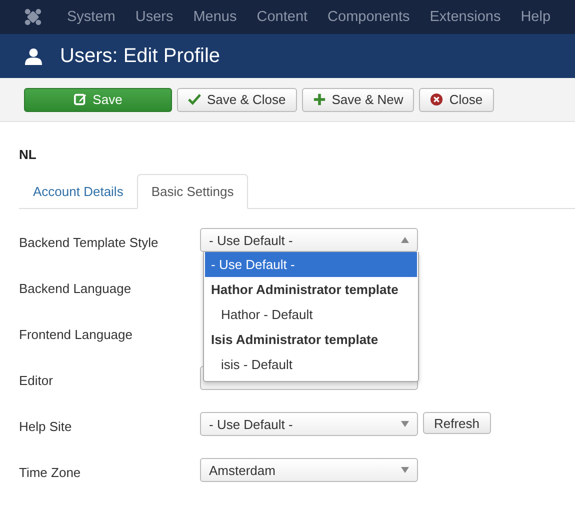  What do you see at coordinates (46, 426) in the screenshot?
I see `field-label: Help Site` at bounding box center [46, 426].